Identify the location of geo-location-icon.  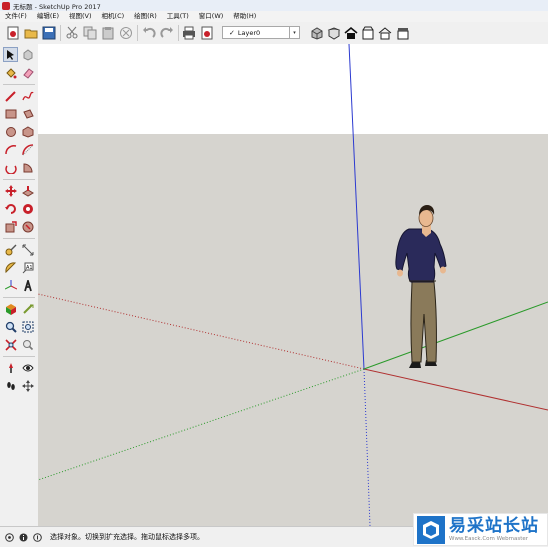
(9, 537).